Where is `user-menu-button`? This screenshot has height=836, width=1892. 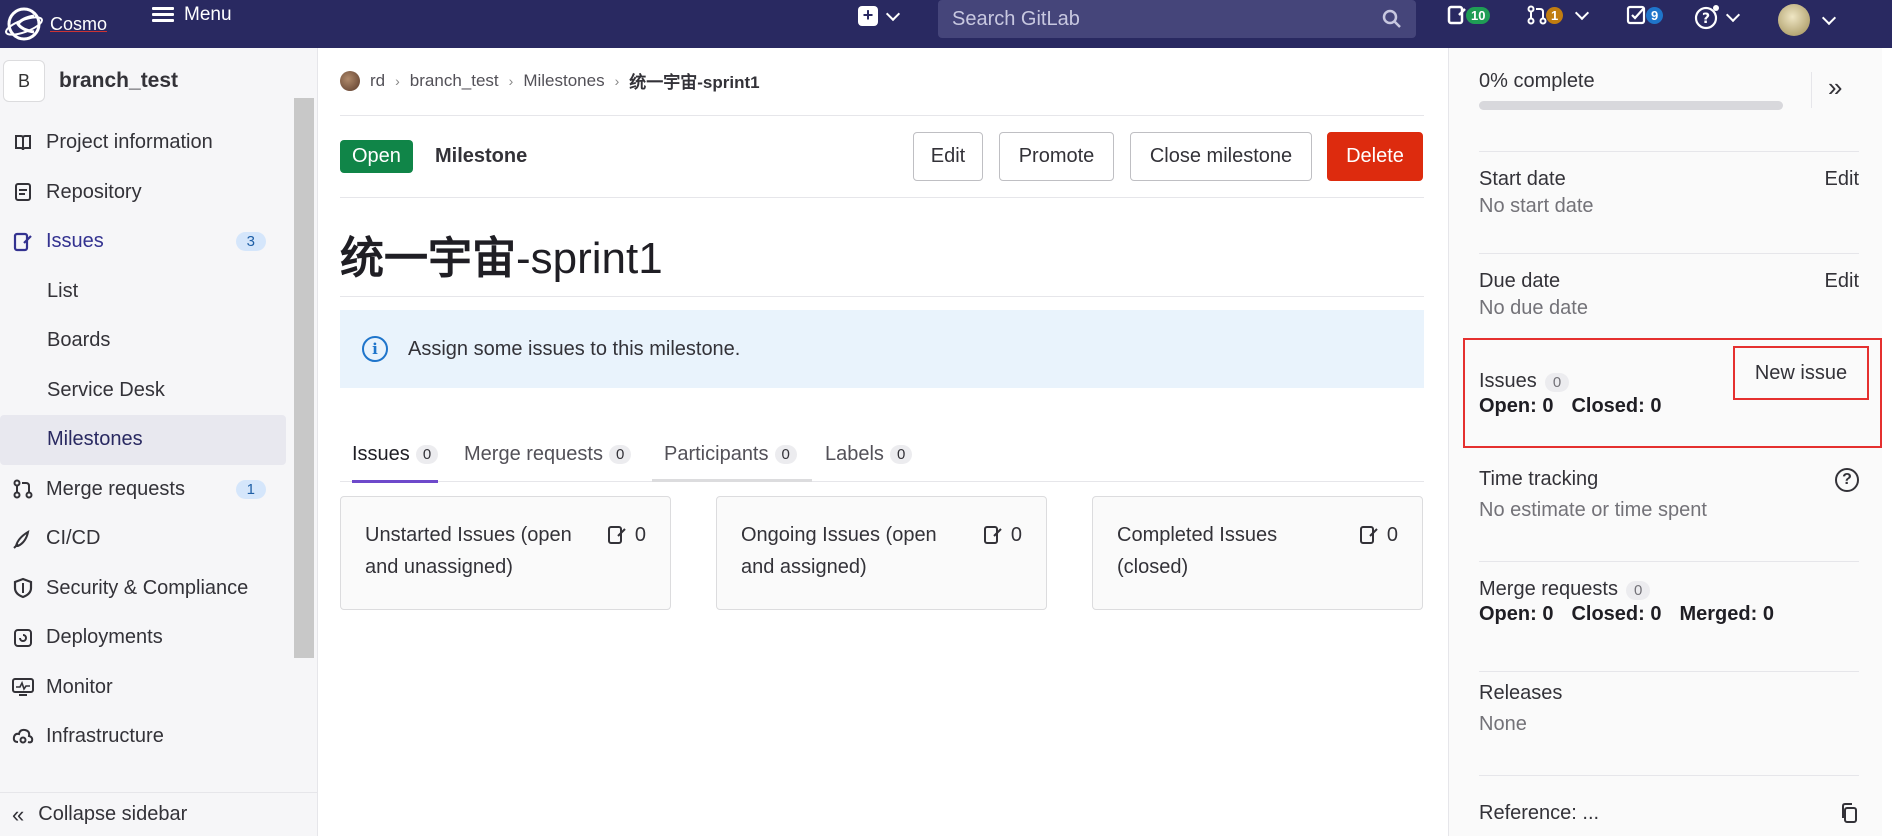
user-menu-button is located at coordinates (1807, 20).